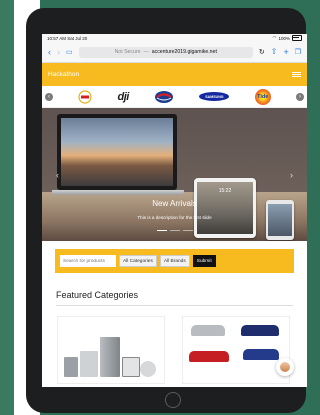 The image size is (320, 415). I want to click on search-input, so click(88, 261).